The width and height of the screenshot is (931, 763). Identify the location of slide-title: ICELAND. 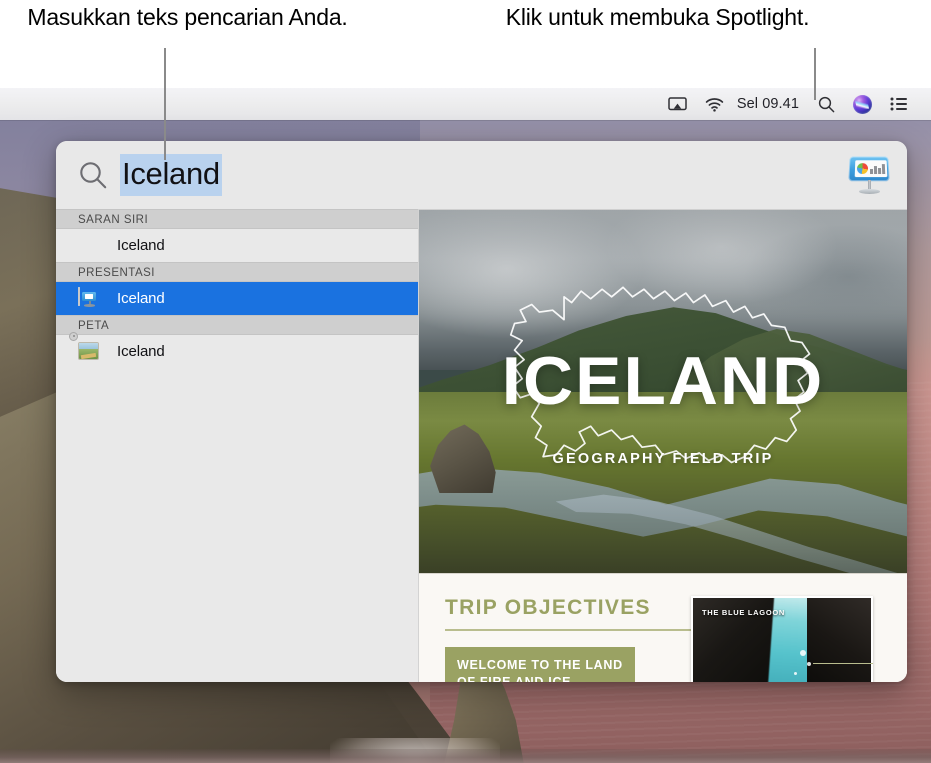
(663, 380).